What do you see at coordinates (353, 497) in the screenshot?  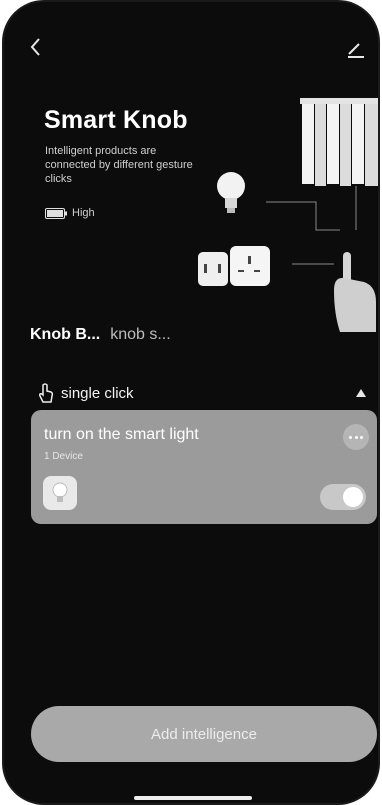 I see `toggle-knob` at bounding box center [353, 497].